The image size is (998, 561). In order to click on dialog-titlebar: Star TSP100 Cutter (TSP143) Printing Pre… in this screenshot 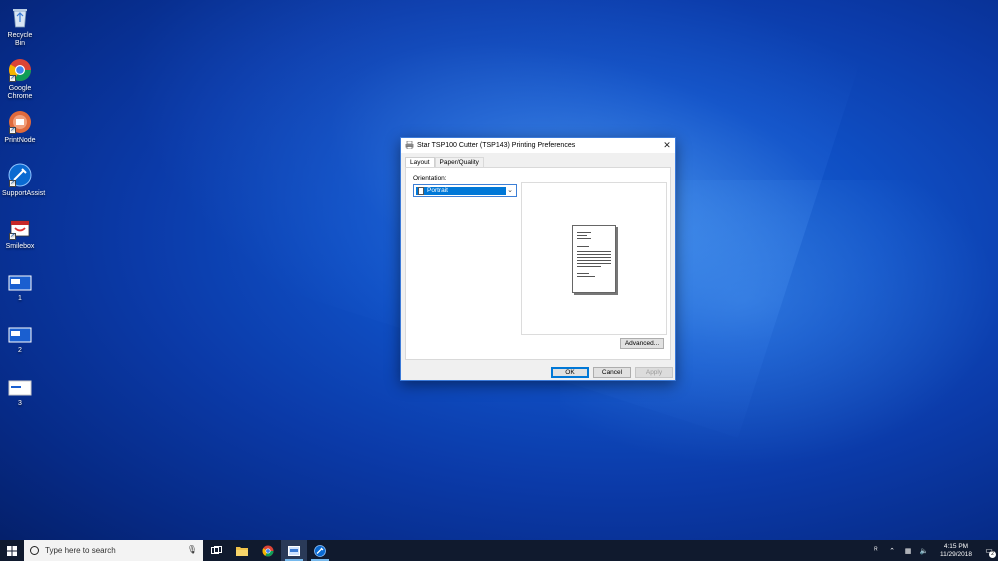, I will do `click(538, 145)`.